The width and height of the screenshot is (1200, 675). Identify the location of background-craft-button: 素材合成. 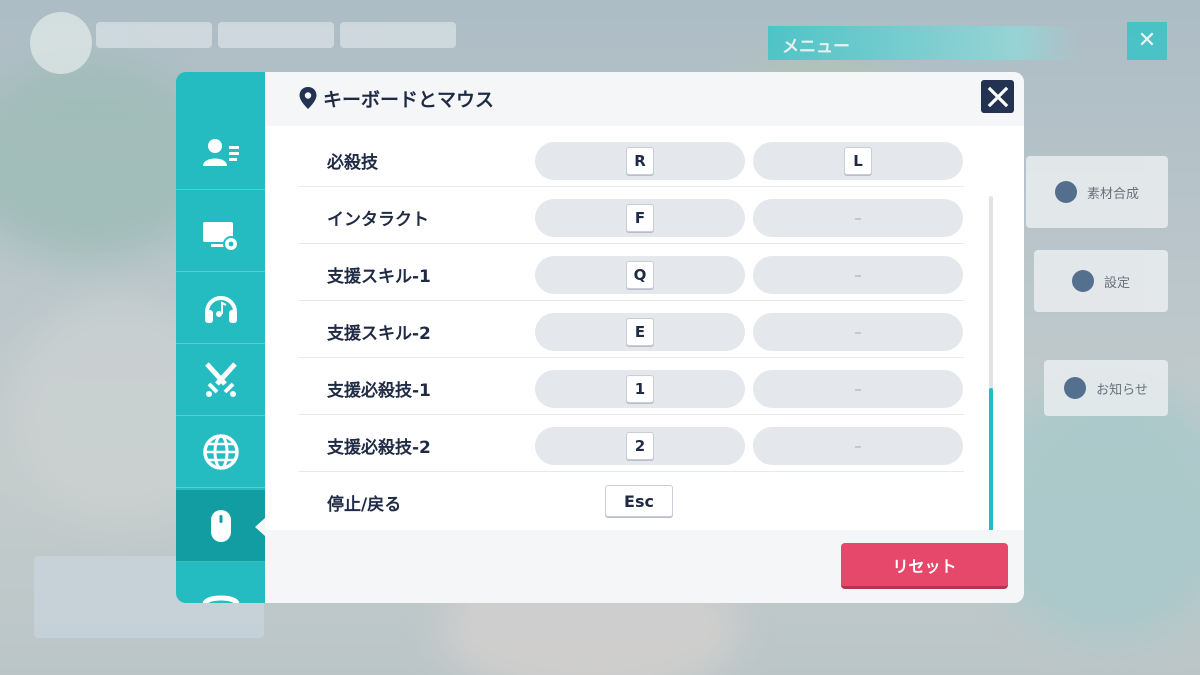
(1097, 192).